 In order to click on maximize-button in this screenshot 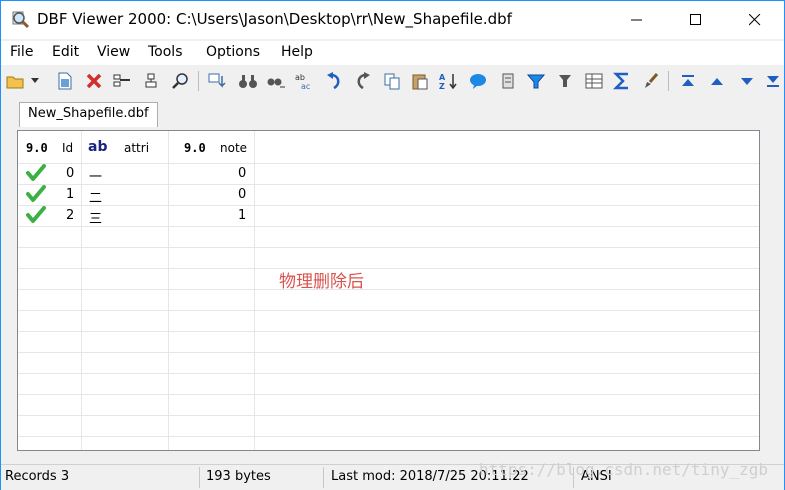, I will do `click(696, 20)`.